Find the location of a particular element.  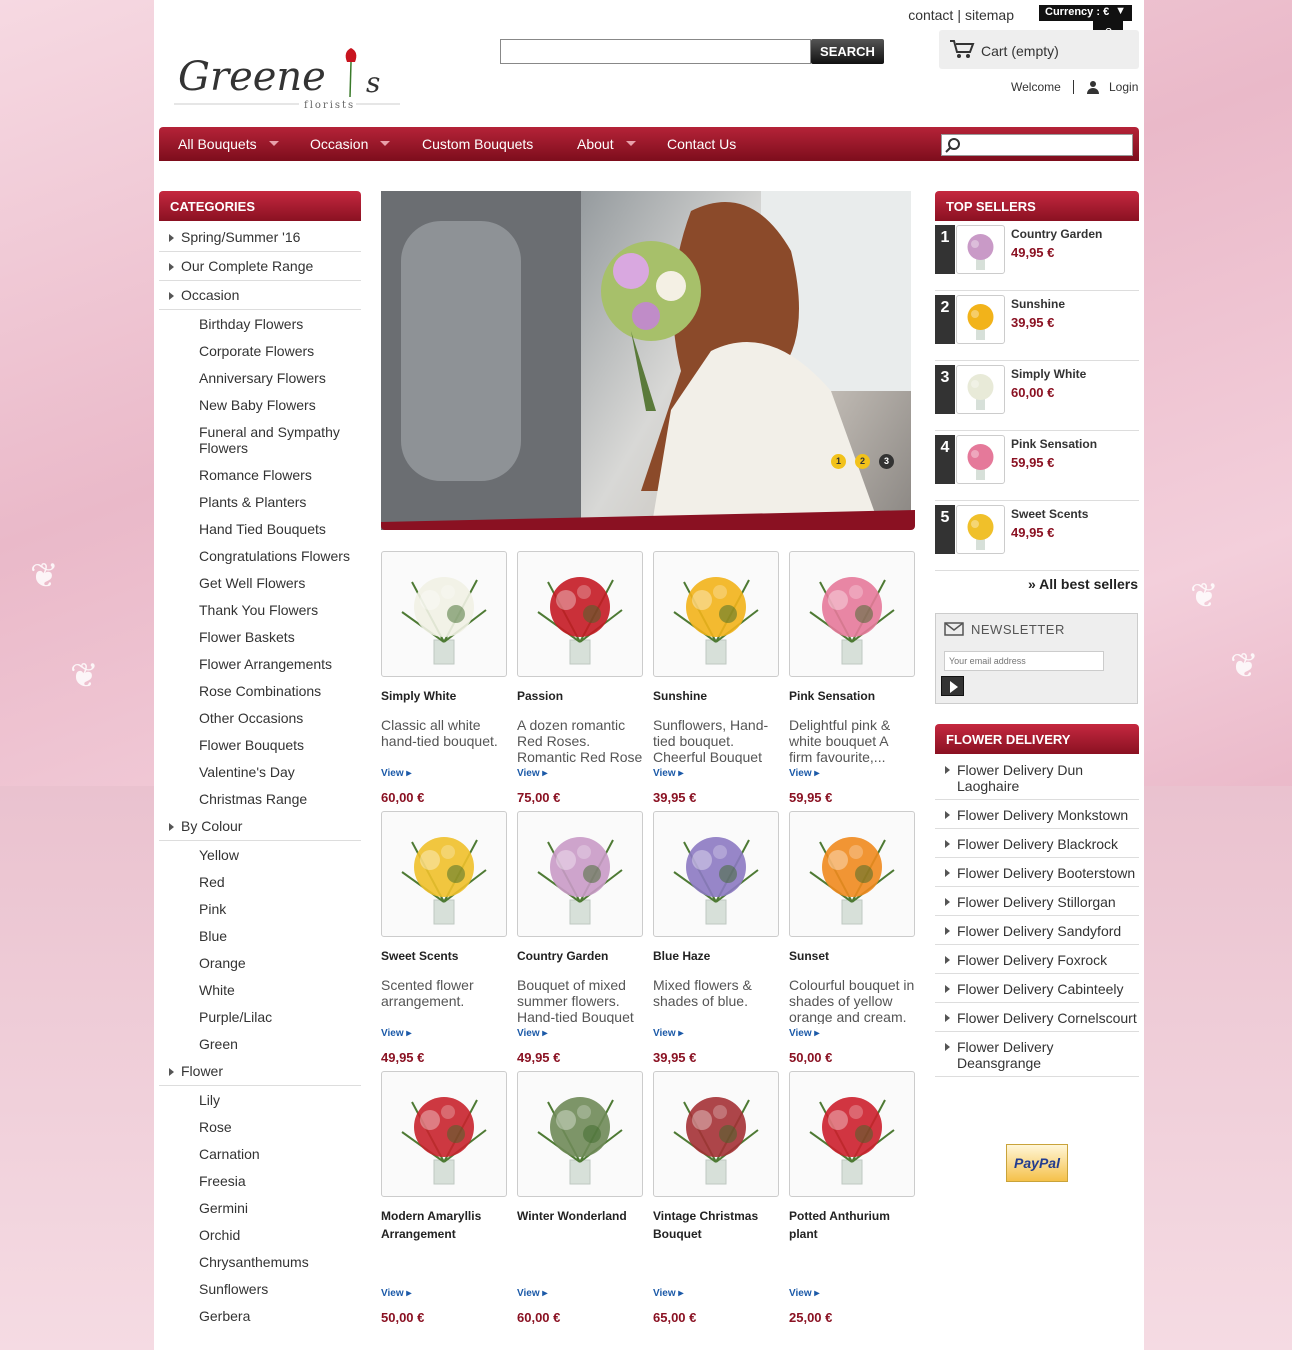

subcategory-item: Flower Baskets is located at coordinates (260, 636).